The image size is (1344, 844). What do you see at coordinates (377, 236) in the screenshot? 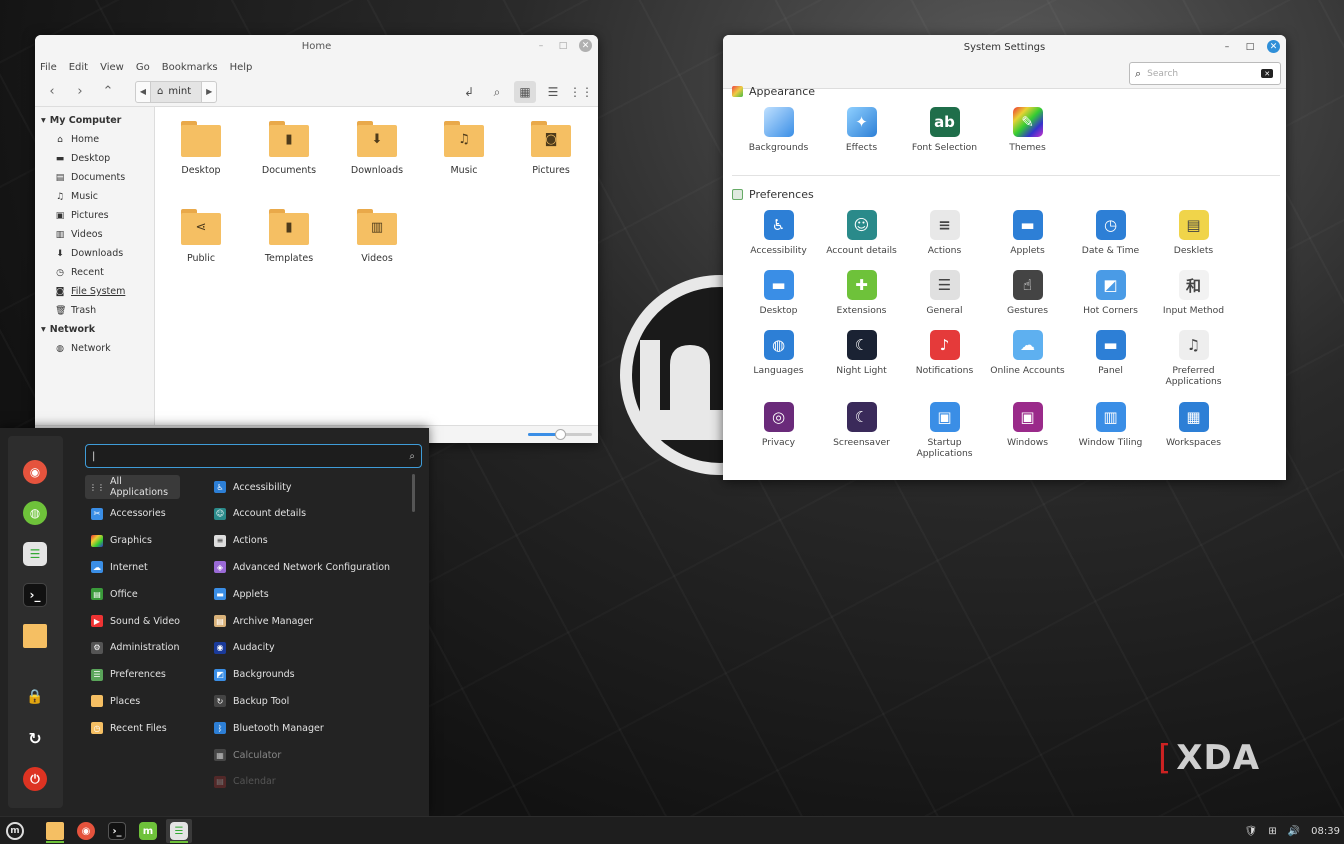
I see `folder-videos: ▥ Videos` at bounding box center [377, 236].